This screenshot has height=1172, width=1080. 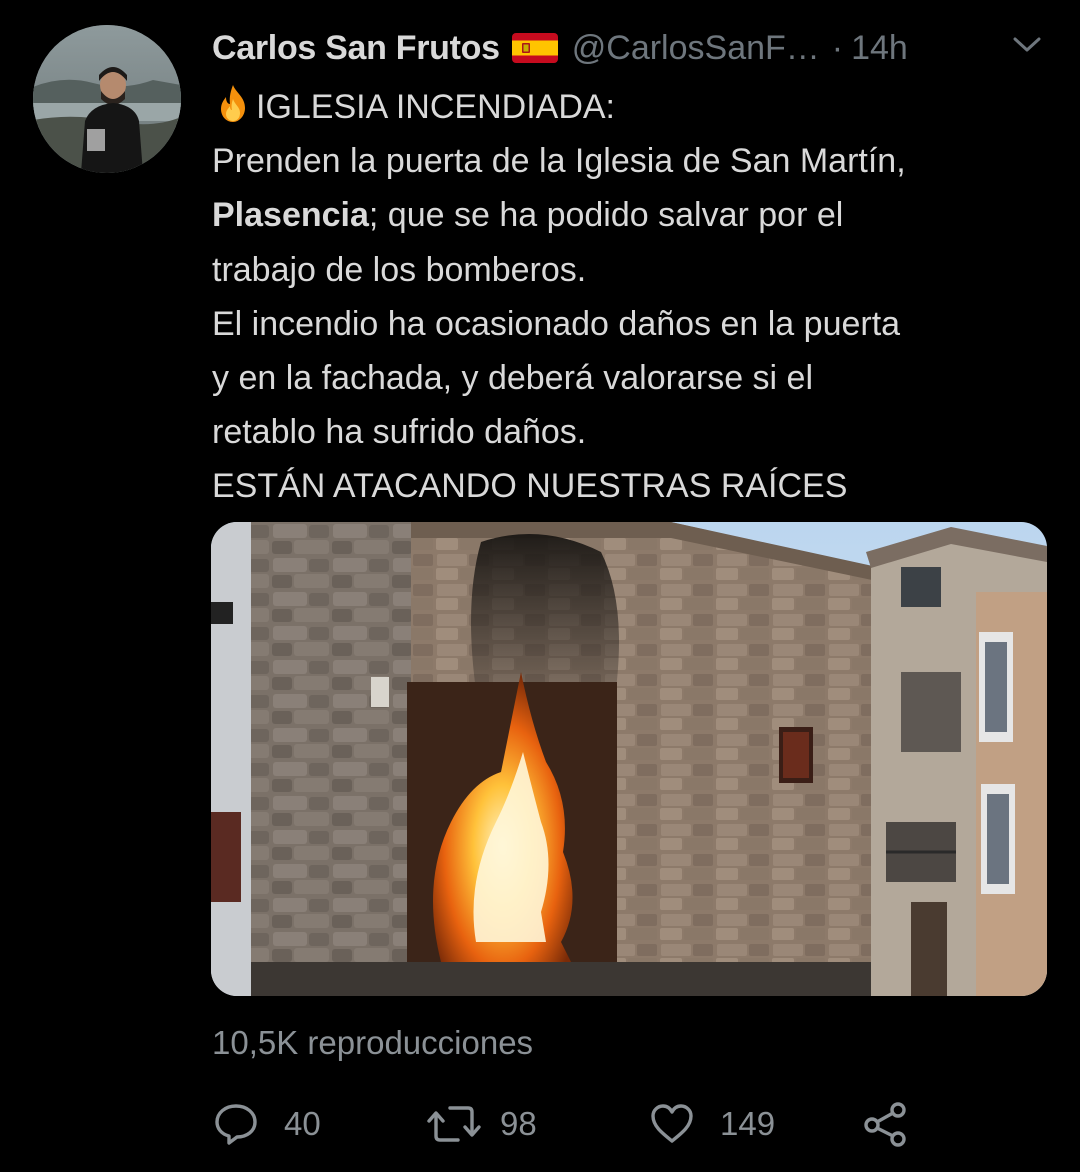 What do you see at coordinates (481, 1124) in the screenshot?
I see `retweet-button: 98` at bounding box center [481, 1124].